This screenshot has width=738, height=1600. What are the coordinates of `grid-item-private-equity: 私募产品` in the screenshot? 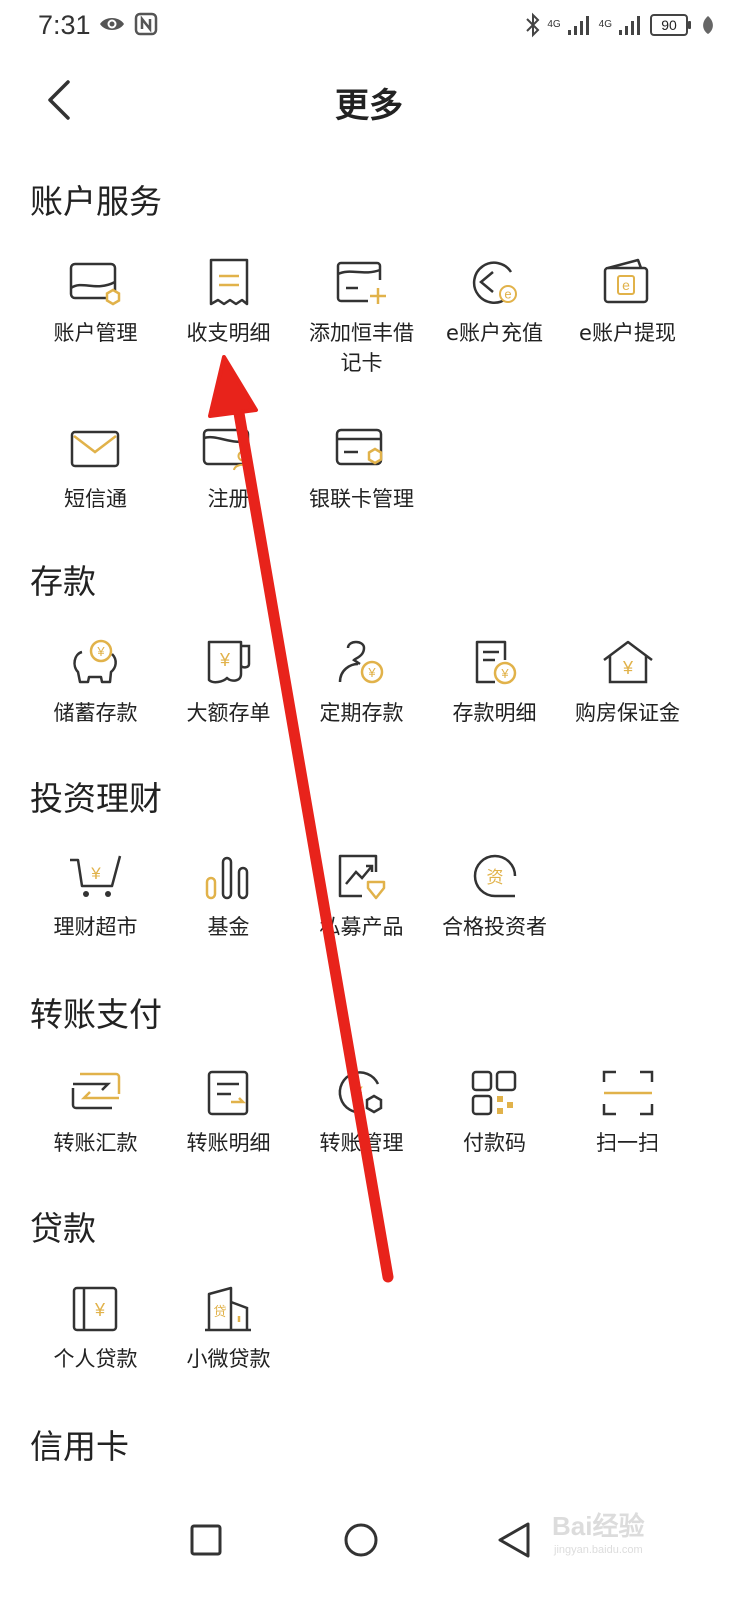 It's located at (361, 897).